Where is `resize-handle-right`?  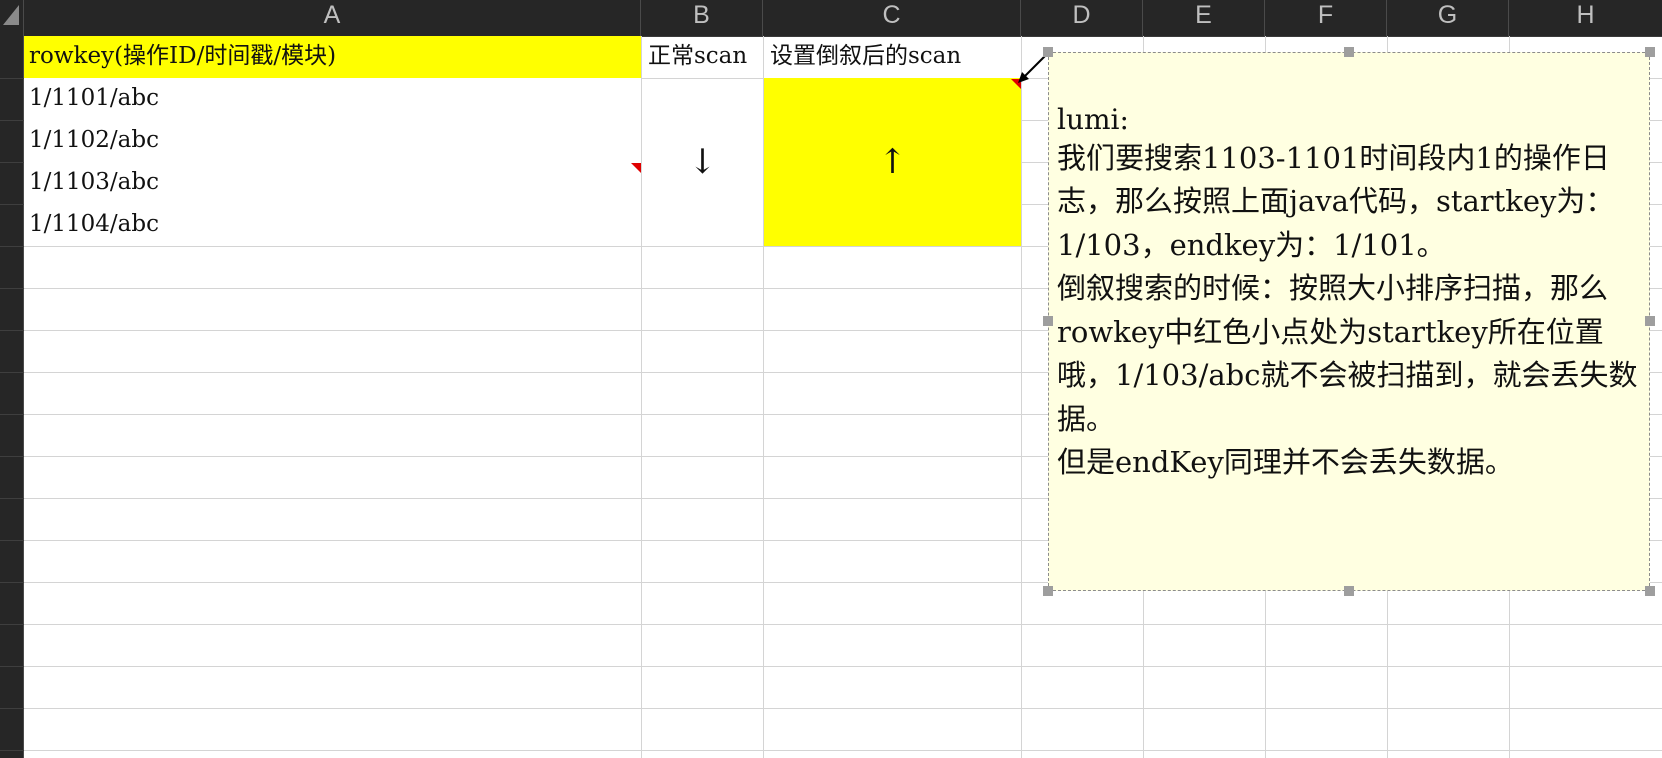
resize-handle-right is located at coordinates (1650, 321).